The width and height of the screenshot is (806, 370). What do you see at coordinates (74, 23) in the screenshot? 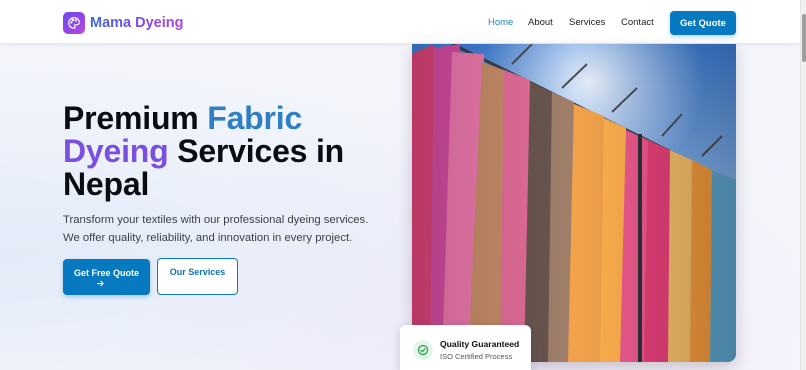
I see `palette-icon` at bounding box center [74, 23].